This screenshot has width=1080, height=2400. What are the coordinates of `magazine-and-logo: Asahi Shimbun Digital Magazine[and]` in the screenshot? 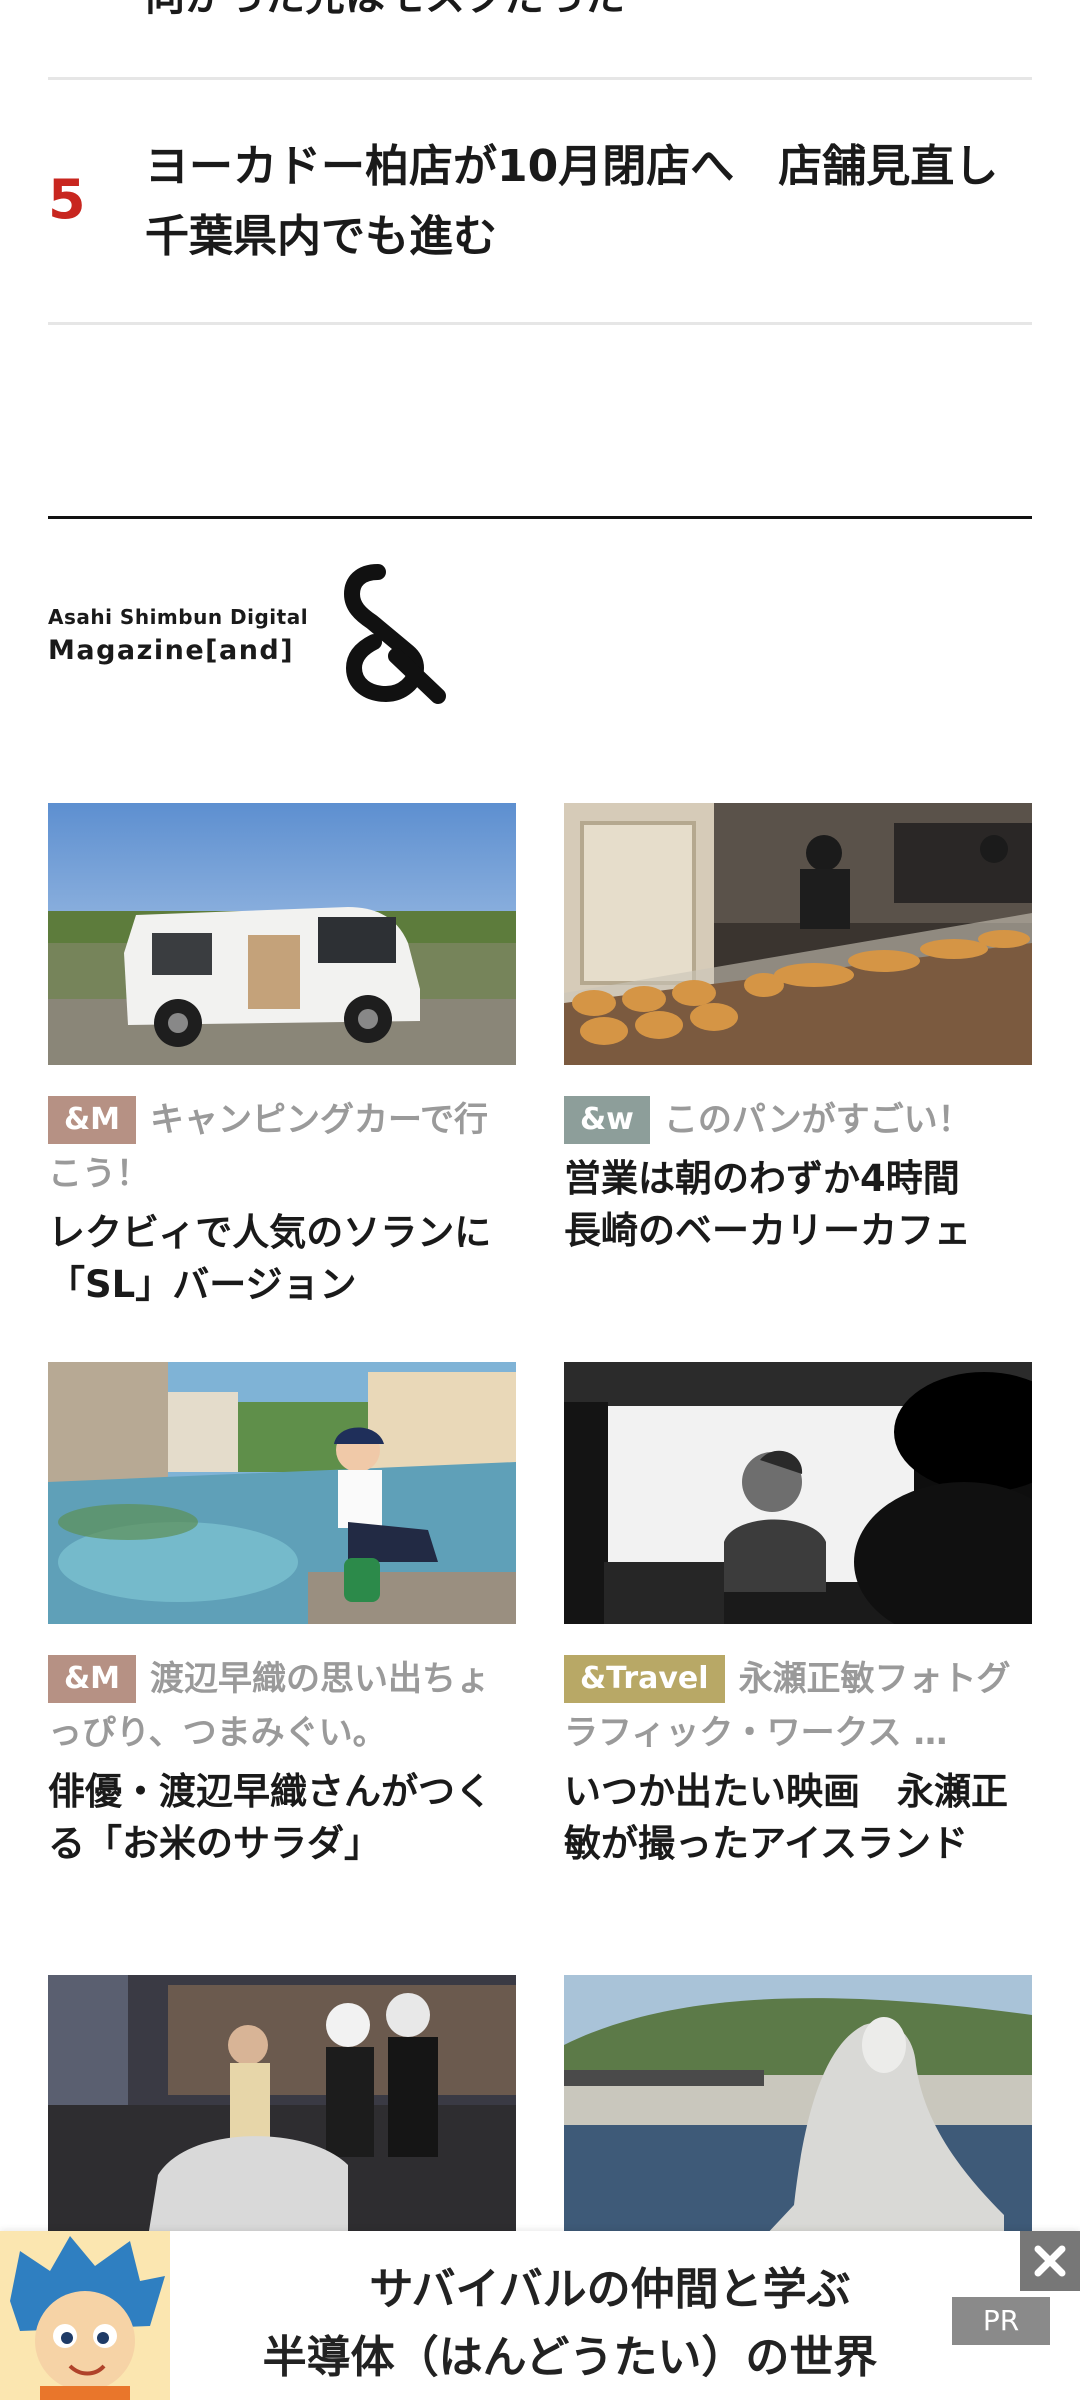 It's located at (258, 635).